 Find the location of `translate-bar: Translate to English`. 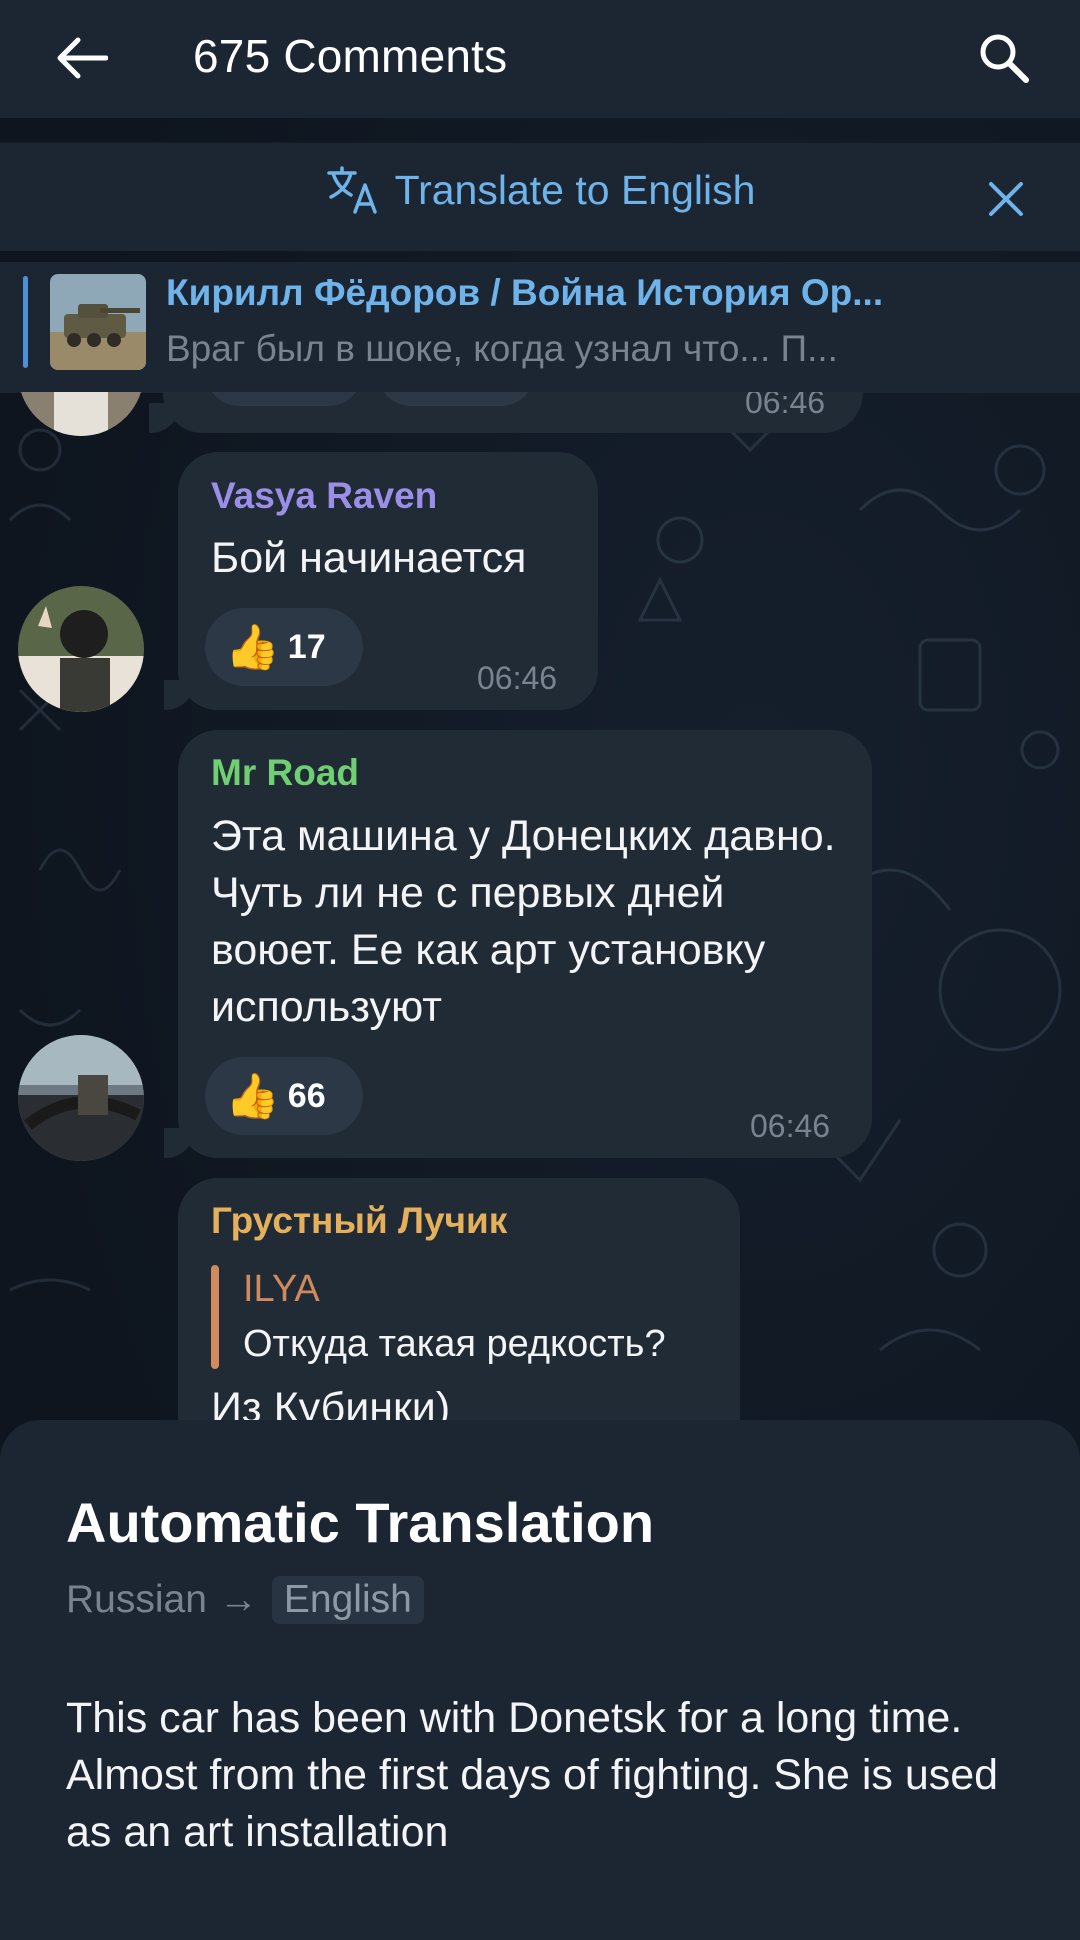

translate-bar: Translate to English is located at coordinates (540, 196).